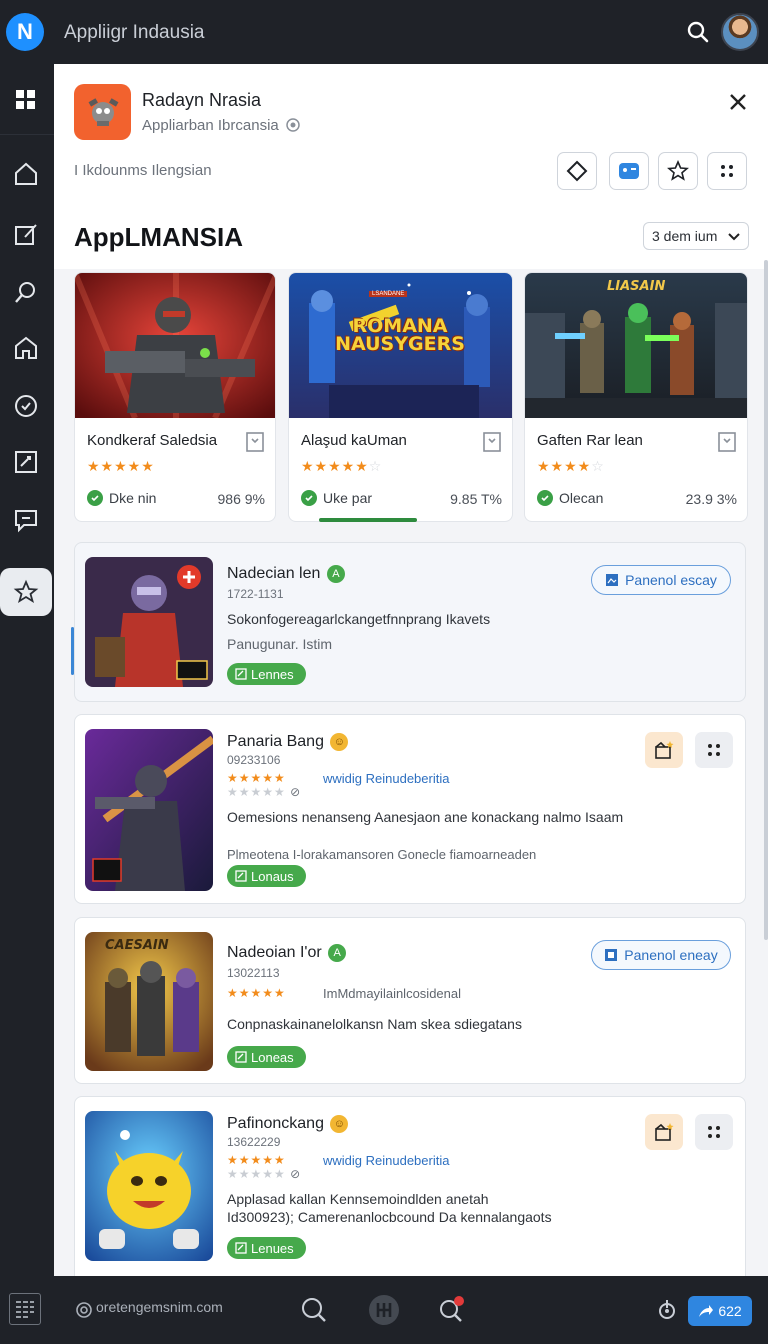 Image resolution: width=768 pixels, height=1344 pixels. Describe the element at coordinates (149, 1001) in the screenshot. I see `game-thumbnail: CAESAIN` at that location.